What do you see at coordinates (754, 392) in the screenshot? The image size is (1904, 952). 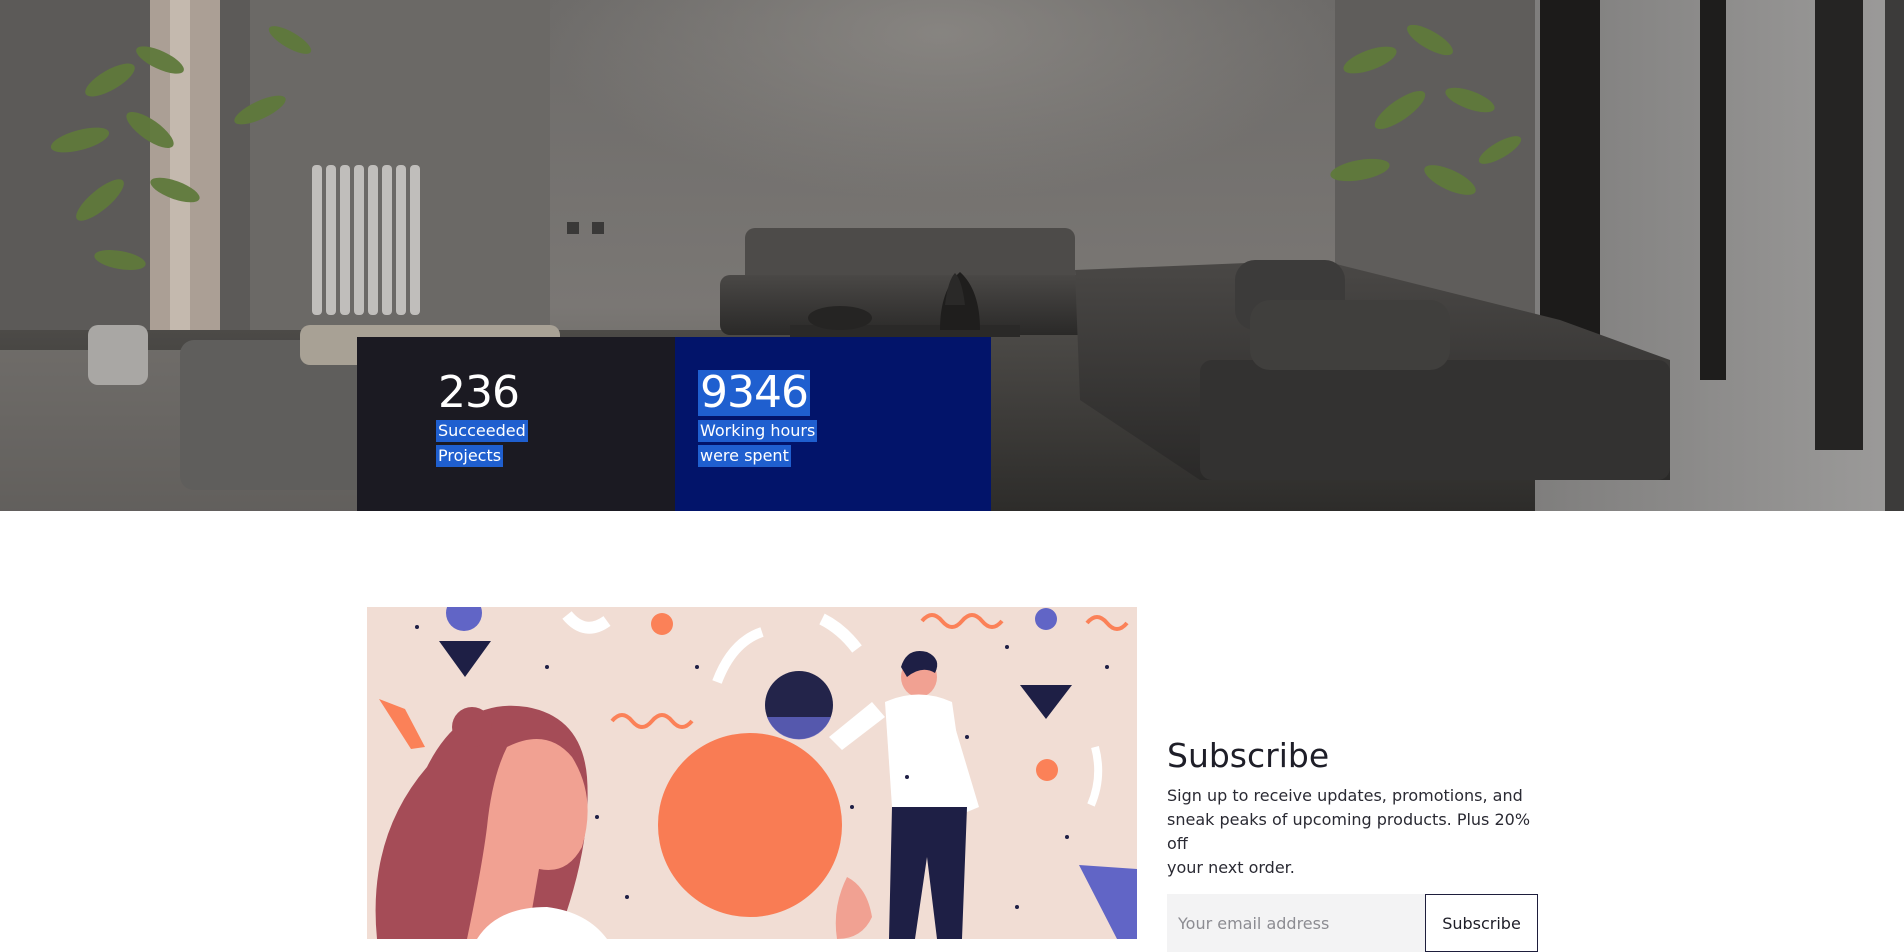 I see `stat-number: 9346` at bounding box center [754, 392].